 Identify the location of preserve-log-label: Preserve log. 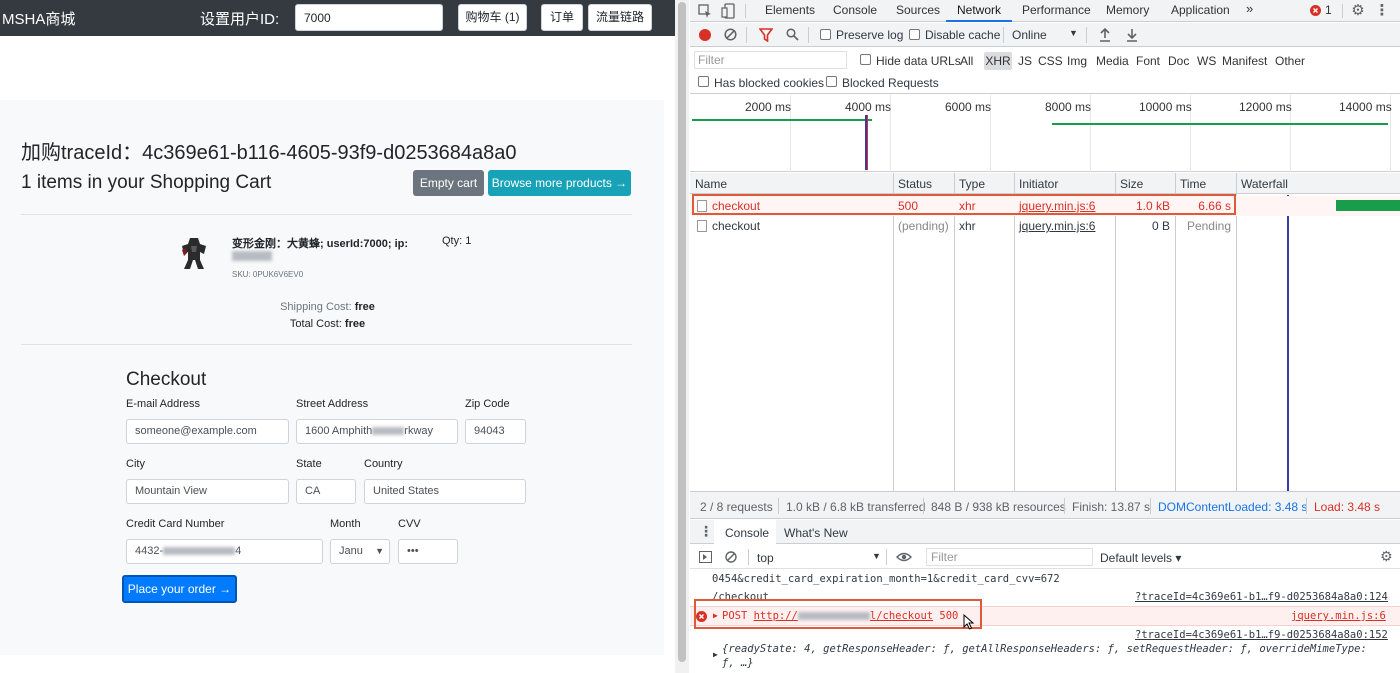
(869, 35).